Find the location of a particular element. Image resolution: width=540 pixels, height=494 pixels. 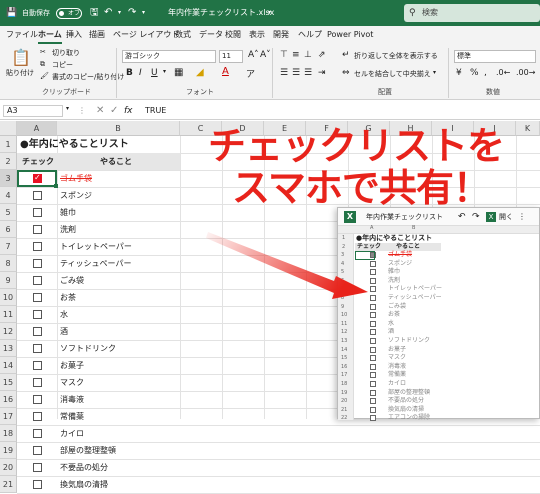

tab-power-pivot: Power Pivot is located at coordinates (350, 35).